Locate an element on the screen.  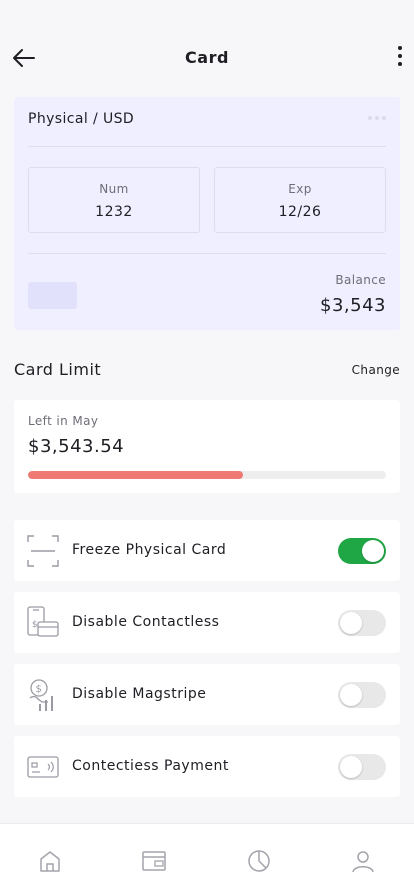
setting-row-magstripe: $ Disable Magstripe is located at coordinates (207, 694).